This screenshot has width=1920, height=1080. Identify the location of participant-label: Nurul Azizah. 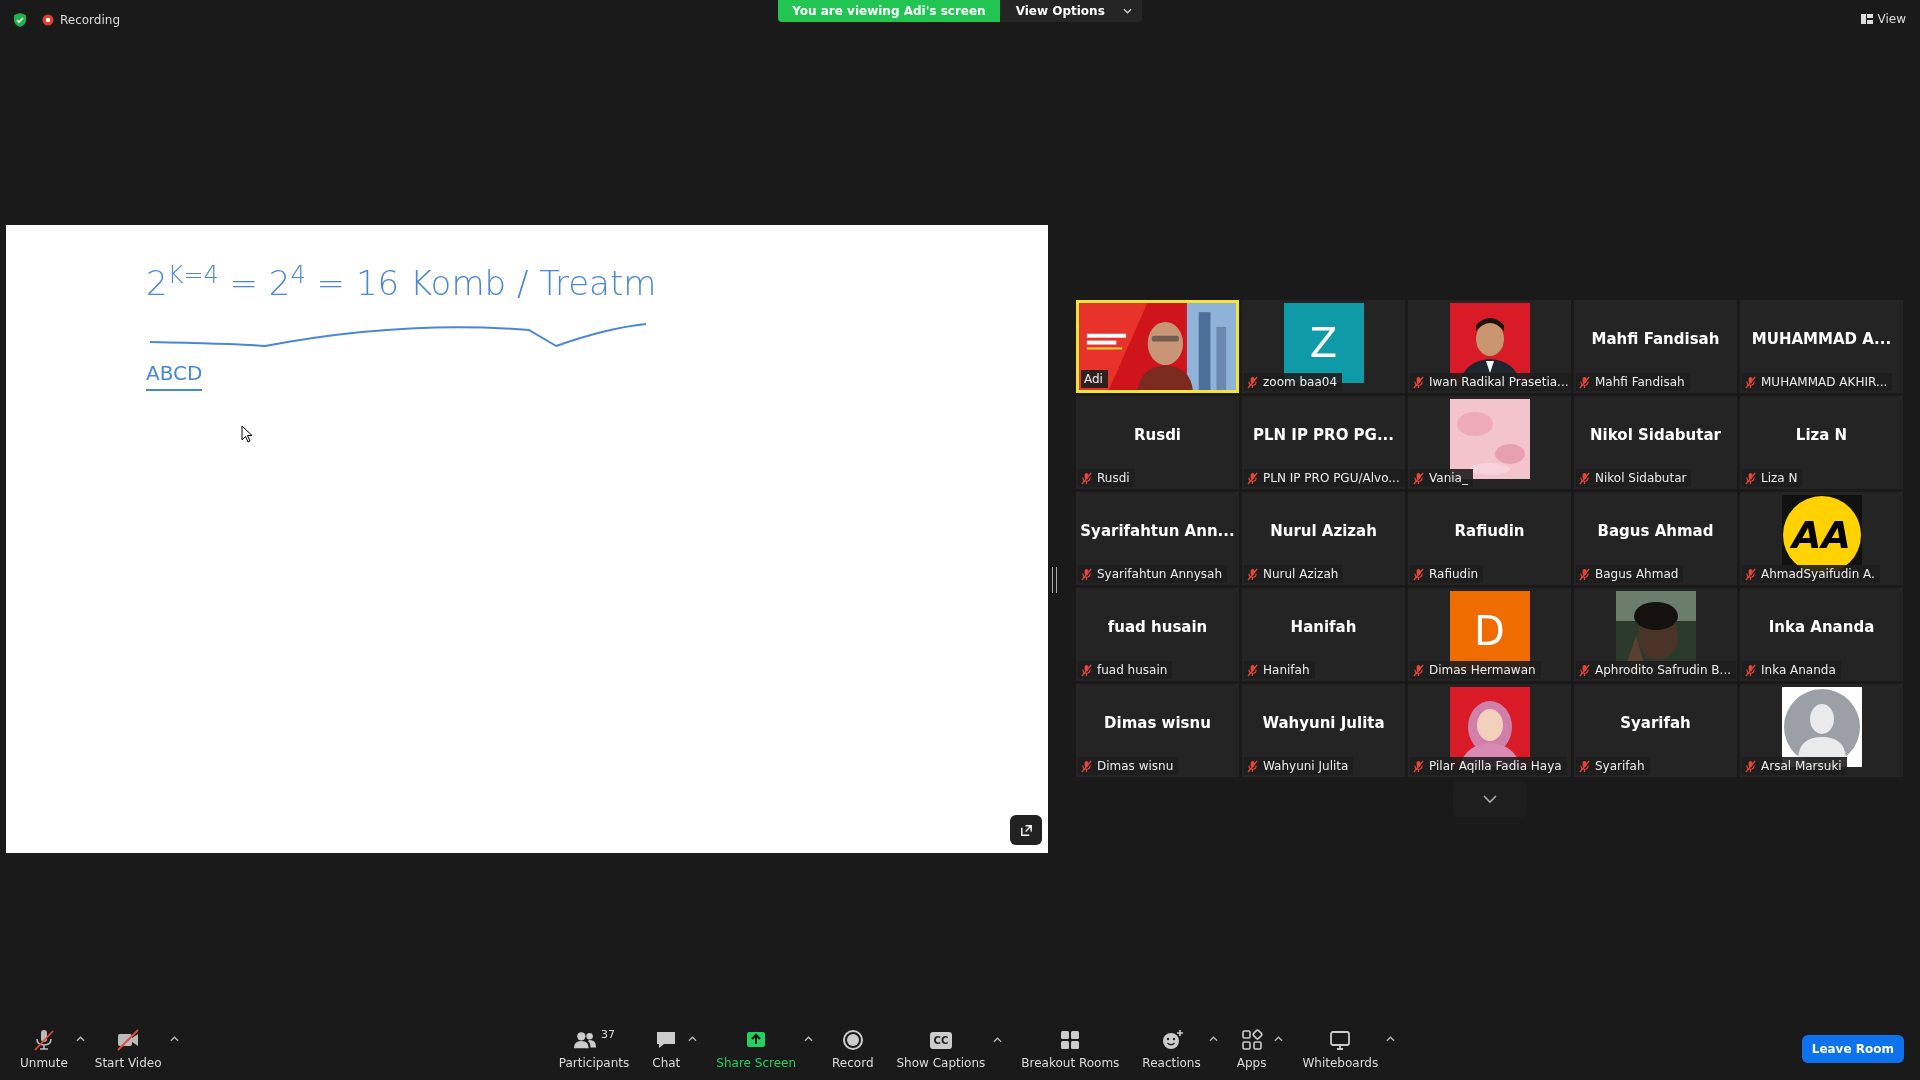
(1301, 574).